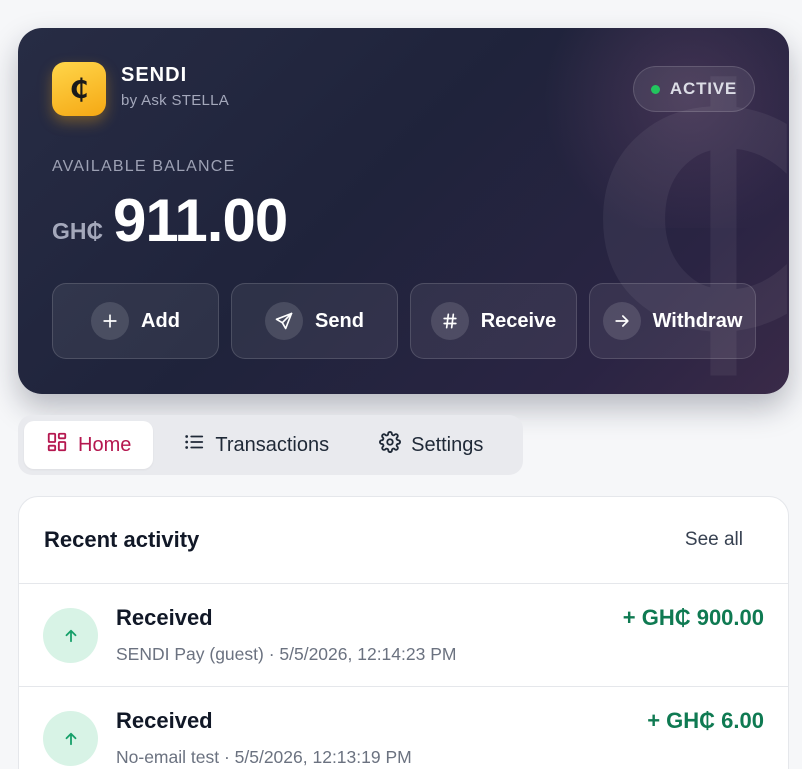  What do you see at coordinates (160, 320) in the screenshot?
I see `add-label: Add` at bounding box center [160, 320].